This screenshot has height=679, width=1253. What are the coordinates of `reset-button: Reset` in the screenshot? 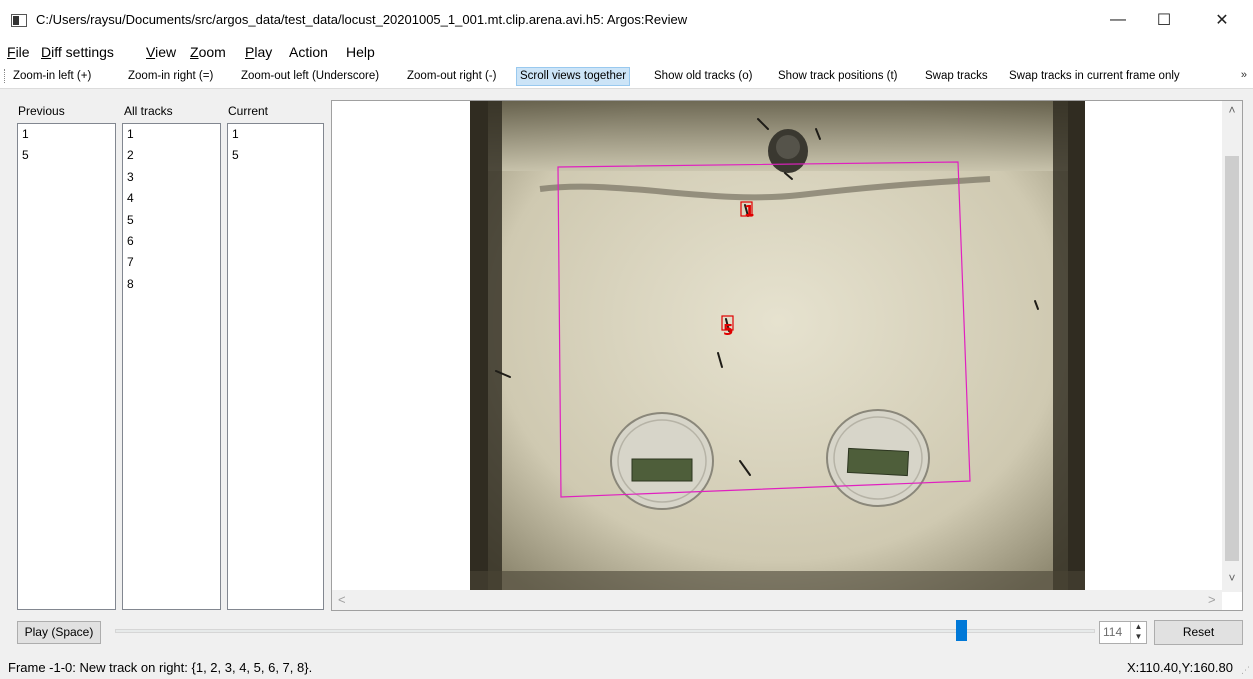 It's located at (1198, 632).